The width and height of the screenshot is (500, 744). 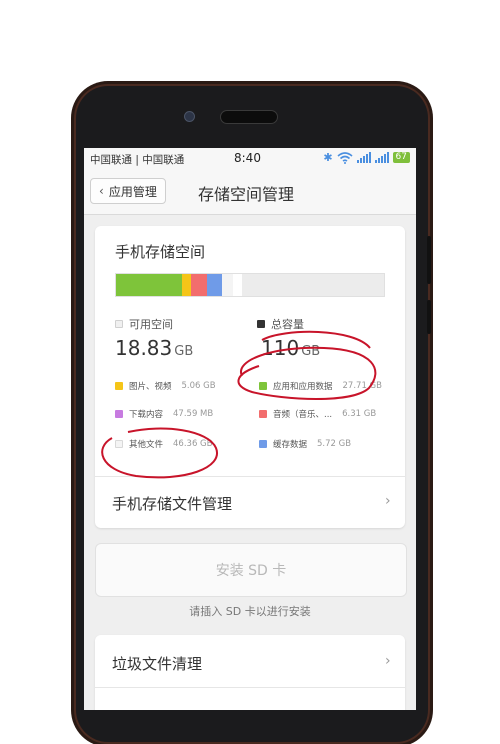 I want to click on total-capacity-legend: 总容量, so click(x=280, y=324).